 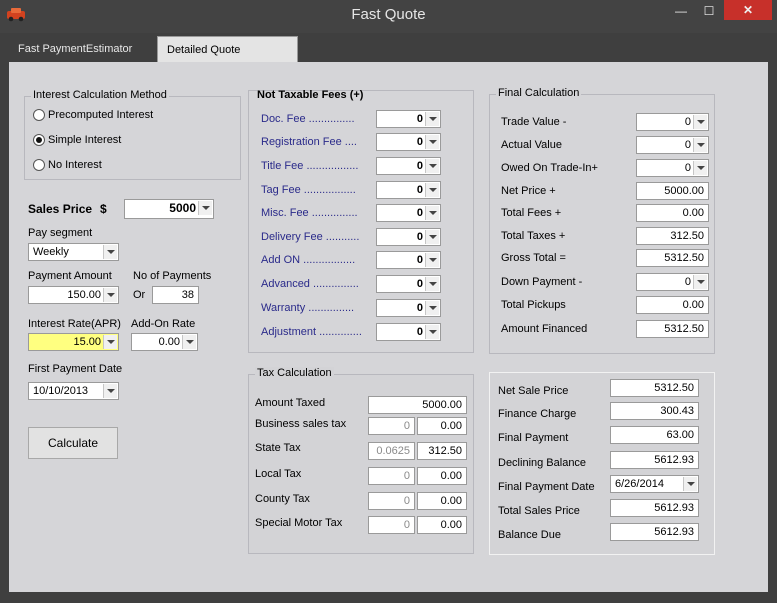 What do you see at coordinates (442, 426) in the screenshot?
I see `business-sales-tax-amount: 0.00` at bounding box center [442, 426].